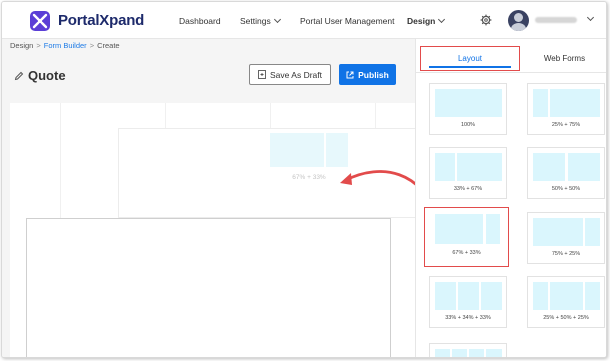 This screenshot has height=361, width=610. Describe the element at coordinates (47, 75) in the screenshot. I see `form-title: Quote` at that location.